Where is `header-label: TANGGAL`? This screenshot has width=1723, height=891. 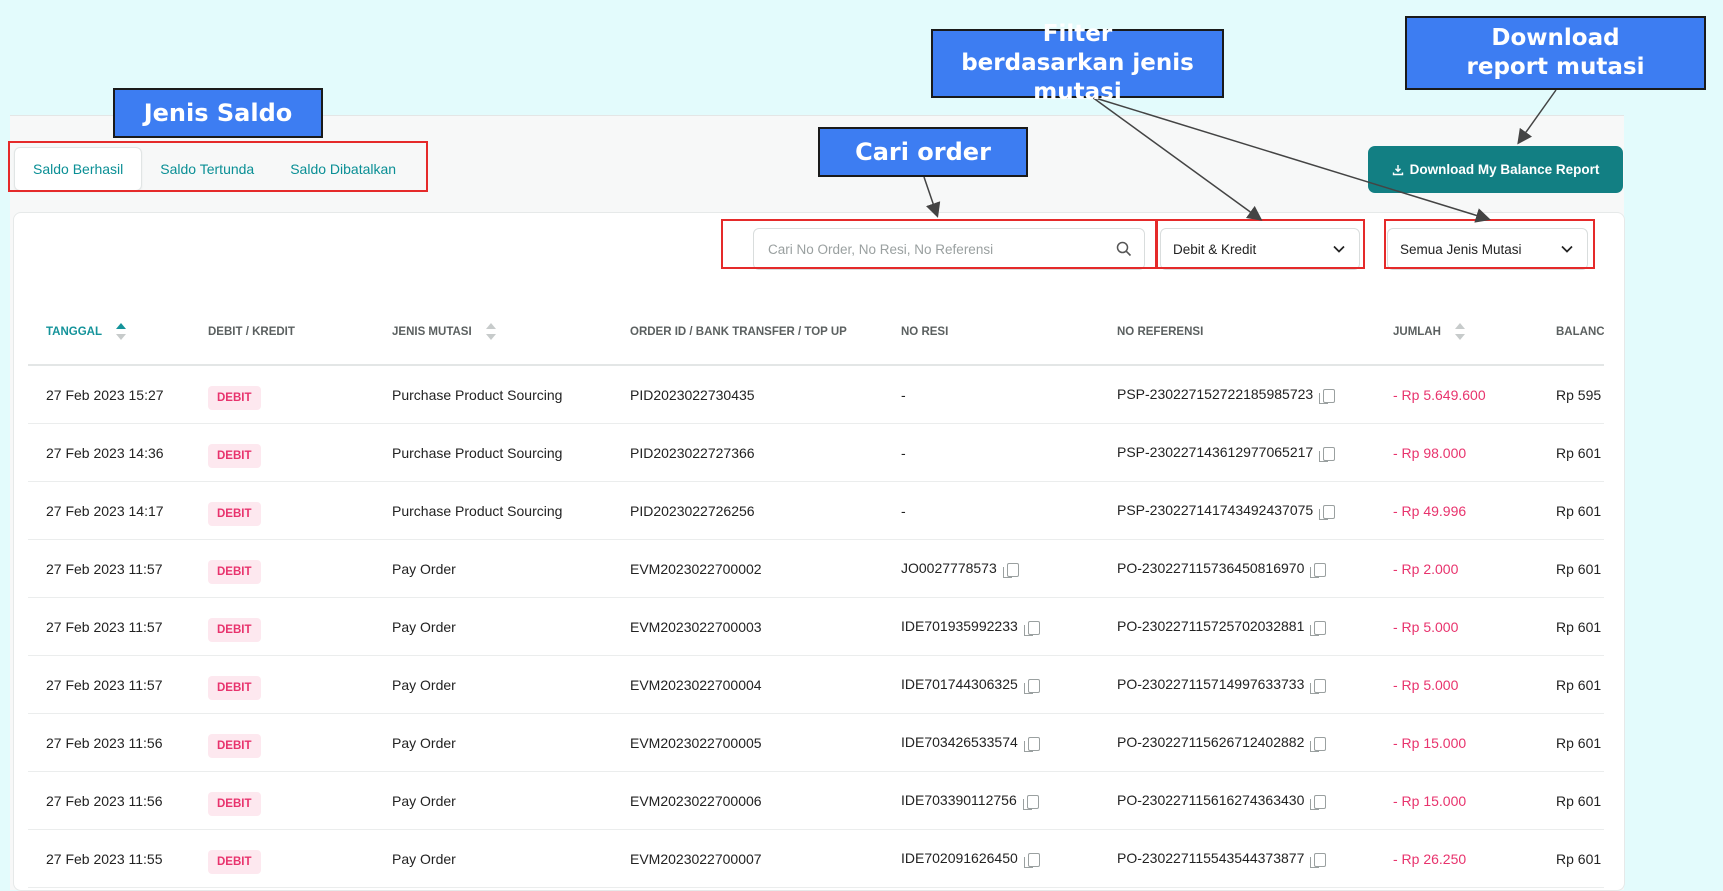
header-label: TANGGAL is located at coordinates (74, 332).